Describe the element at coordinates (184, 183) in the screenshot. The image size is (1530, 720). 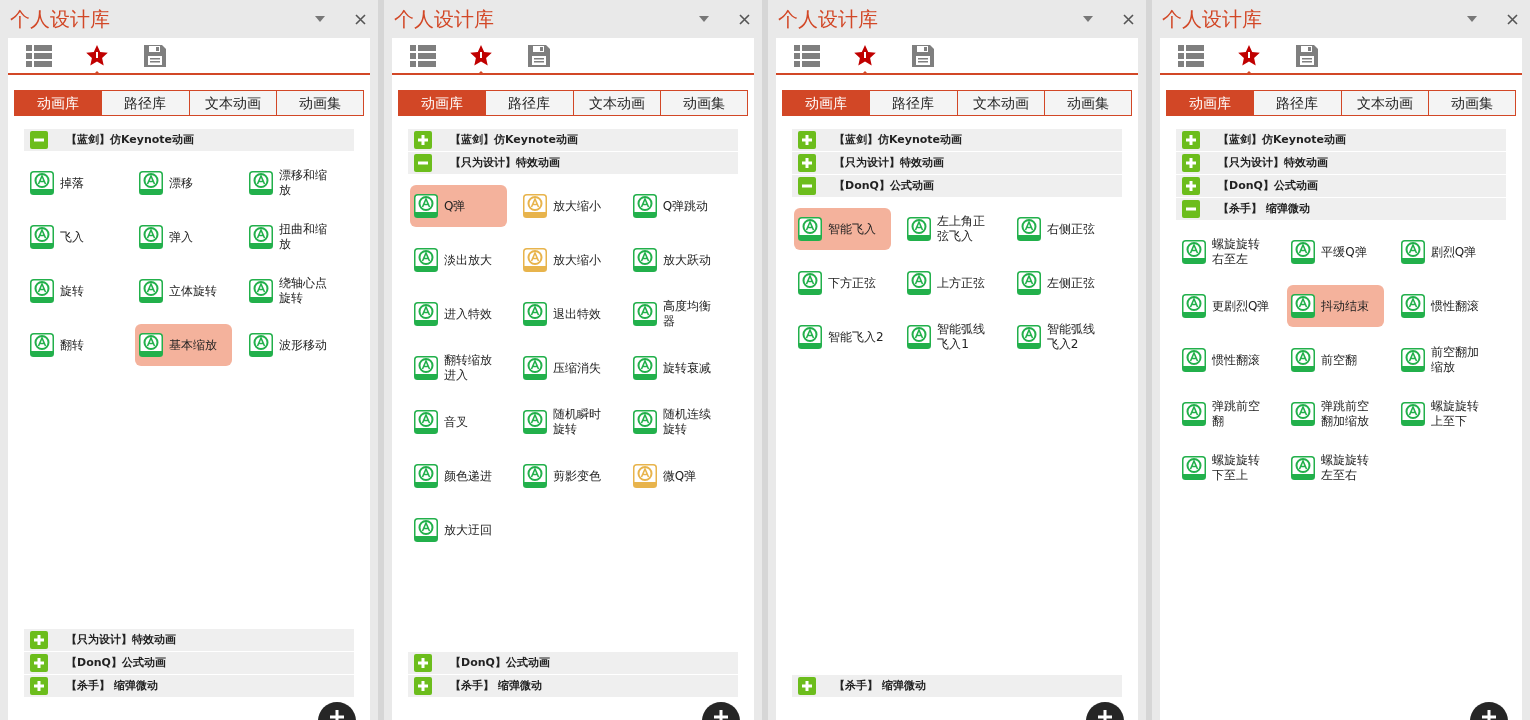
I see `animation-item: 漂移` at that location.